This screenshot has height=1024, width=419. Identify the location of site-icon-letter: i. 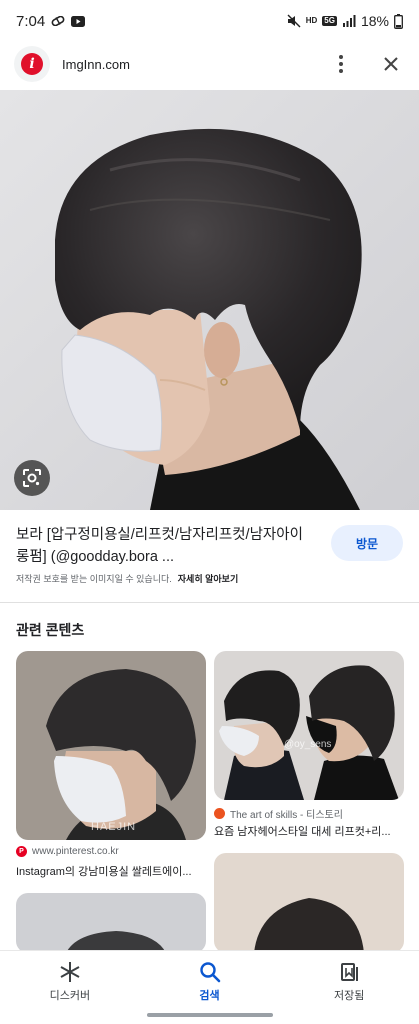
(32, 64).